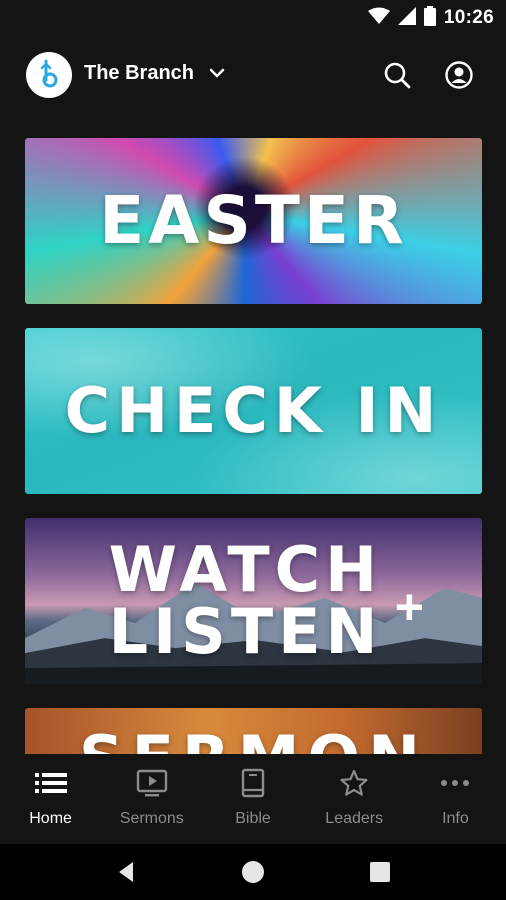 This screenshot has height=900, width=506. I want to click on plus-mark: +, so click(409, 607).